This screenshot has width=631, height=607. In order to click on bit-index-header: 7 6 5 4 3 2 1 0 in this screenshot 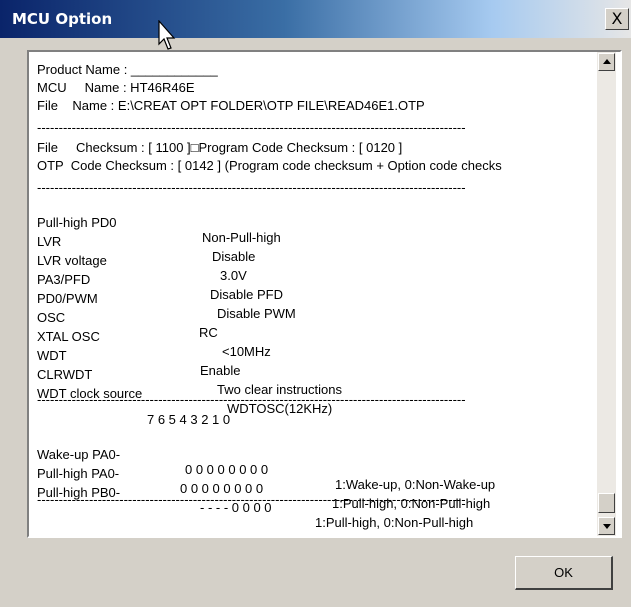, I will do `click(189, 419)`.